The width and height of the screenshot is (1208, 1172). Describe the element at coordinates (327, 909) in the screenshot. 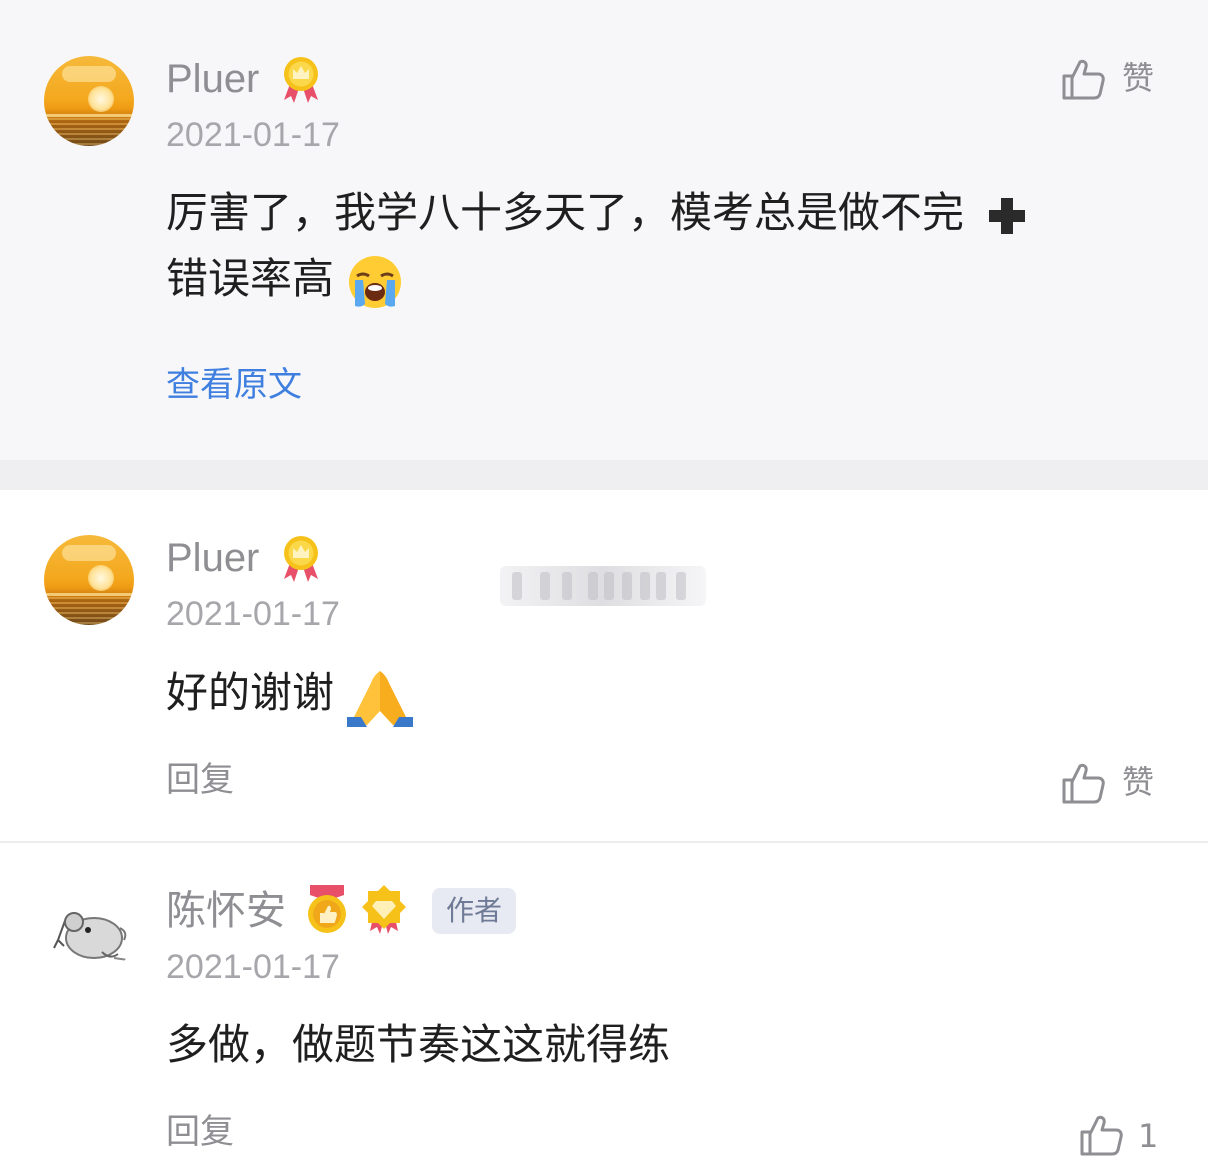

I see `thumb-medal-icon` at that location.